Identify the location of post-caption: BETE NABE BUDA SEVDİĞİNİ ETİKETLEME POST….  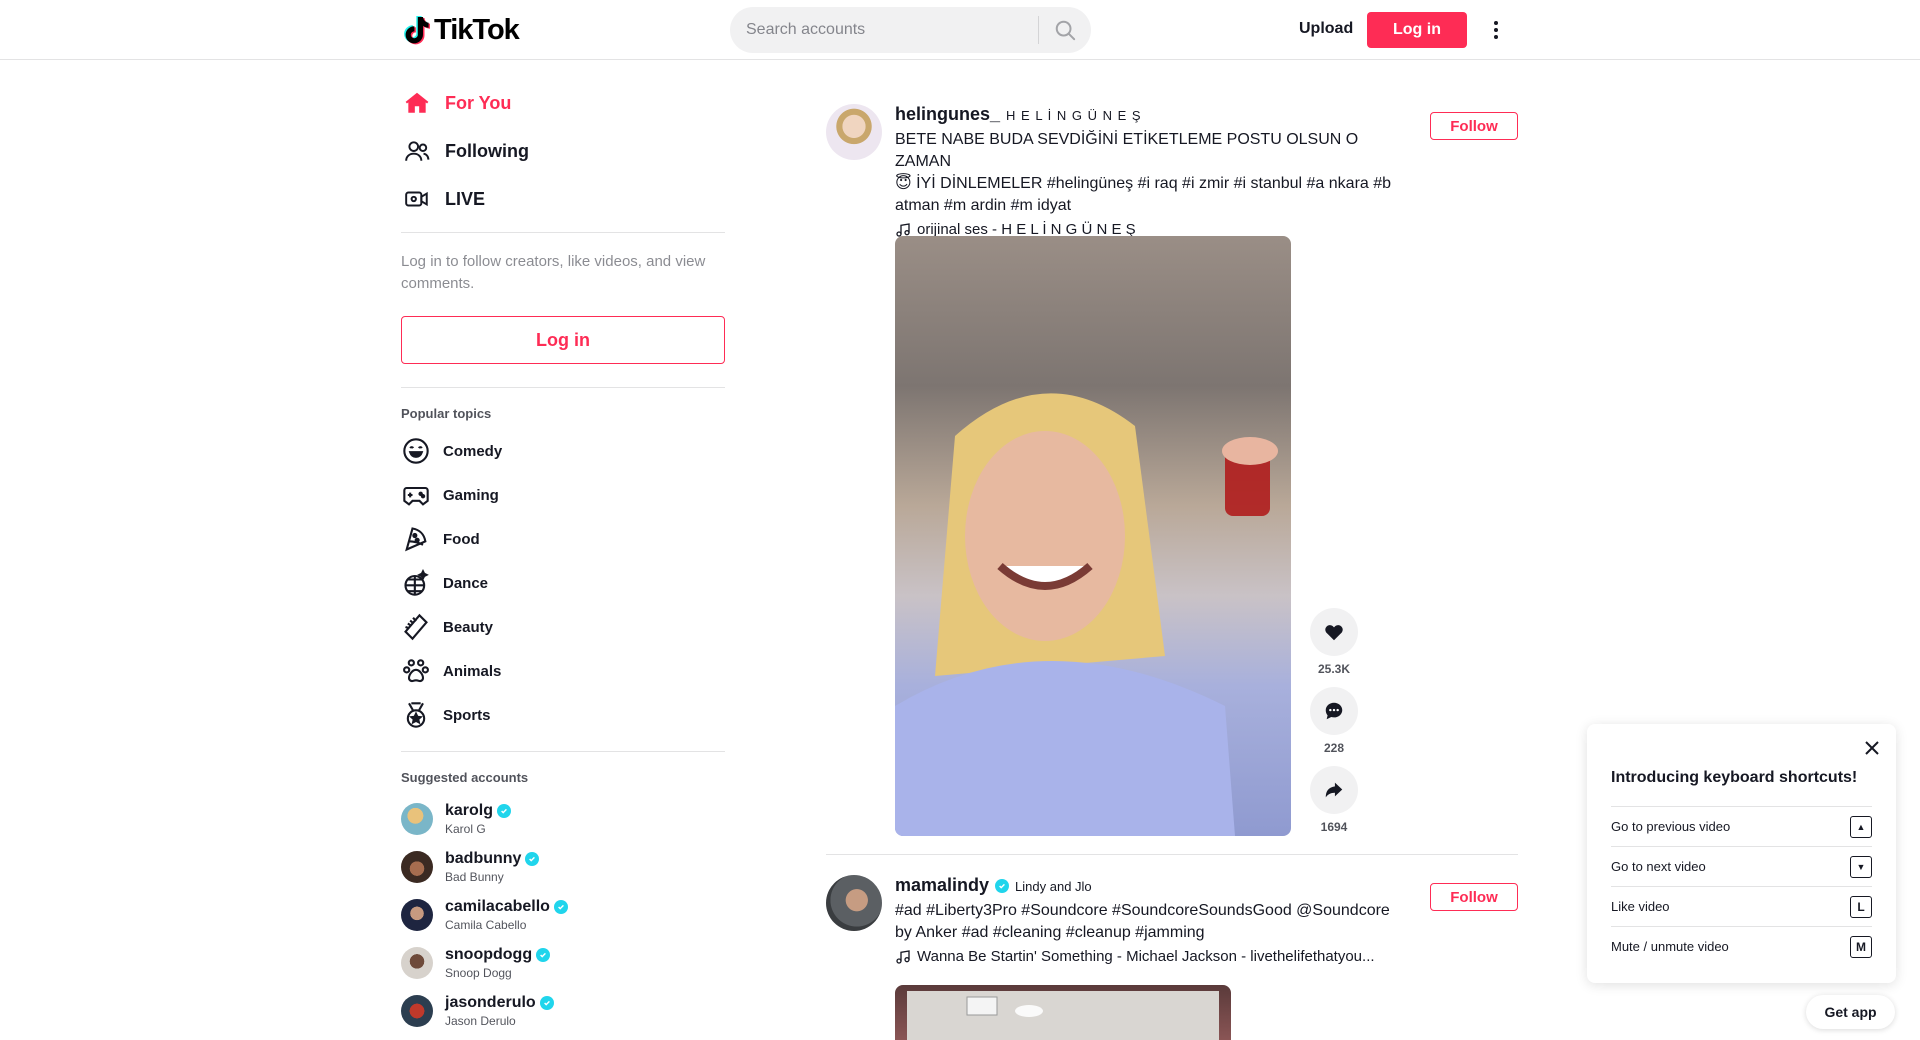
(1155, 173).